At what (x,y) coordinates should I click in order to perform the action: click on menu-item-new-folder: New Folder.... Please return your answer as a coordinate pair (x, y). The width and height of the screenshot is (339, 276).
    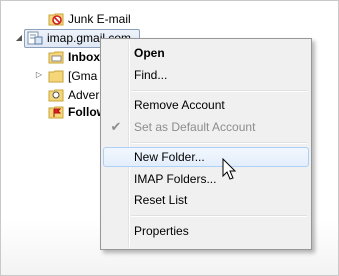
    Looking at the image, I should click on (206, 157).